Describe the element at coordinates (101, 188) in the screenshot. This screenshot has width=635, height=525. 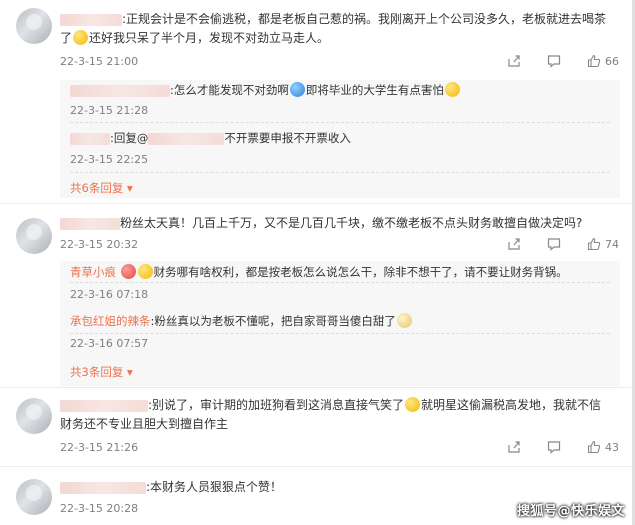
I see `more-replies-link: 共6条回复 ▾` at that location.